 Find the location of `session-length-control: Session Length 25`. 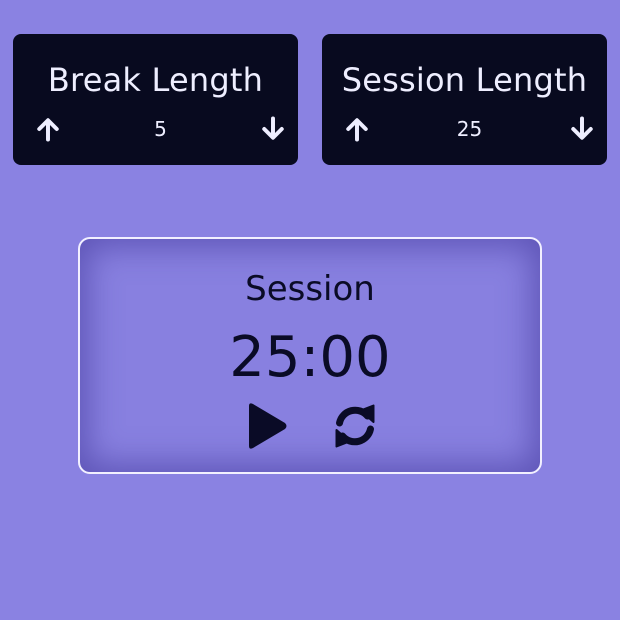

session-length-control: Session Length 25 is located at coordinates (464, 99).